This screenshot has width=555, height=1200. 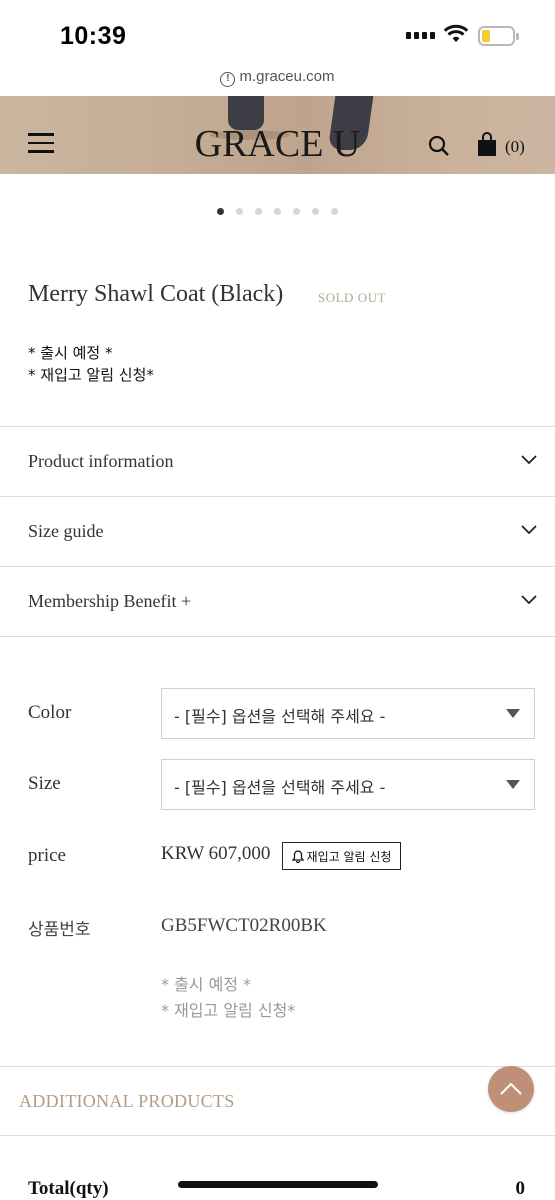 I want to click on carousel-indicator, so click(x=277, y=211).